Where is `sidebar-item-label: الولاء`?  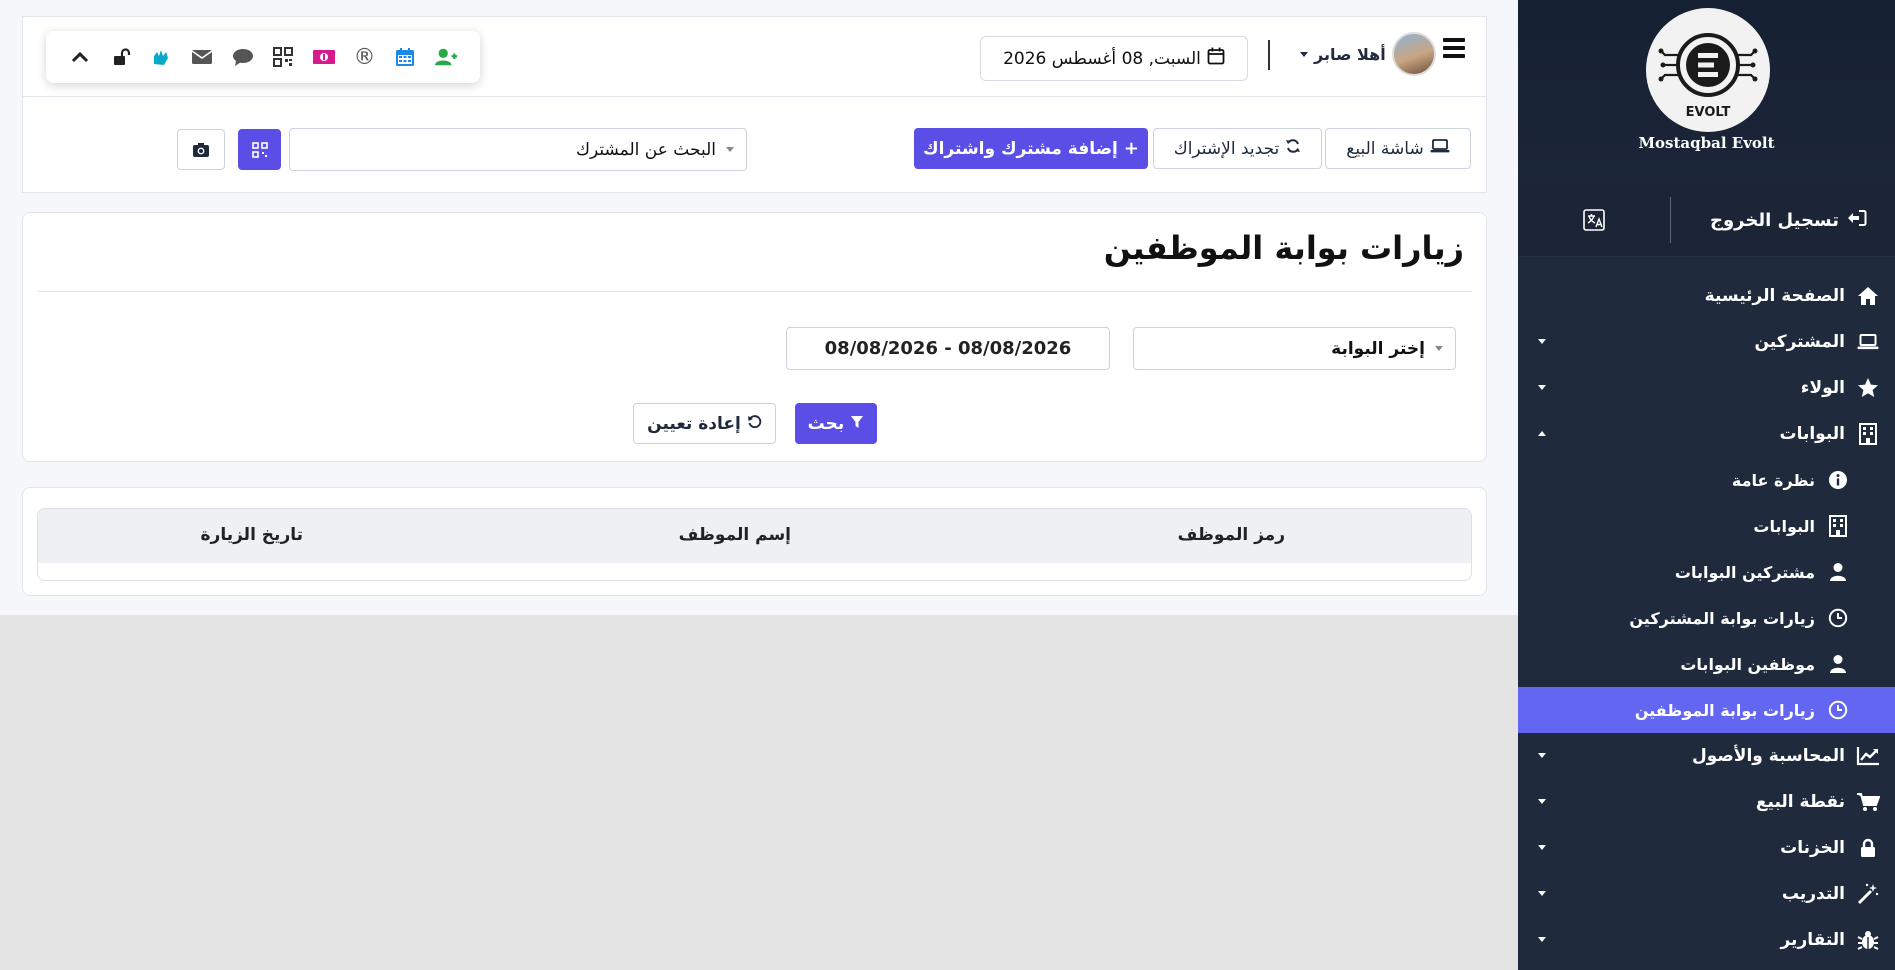 sidebar-item-label: الولاء is located at coordinates (1822, 388).